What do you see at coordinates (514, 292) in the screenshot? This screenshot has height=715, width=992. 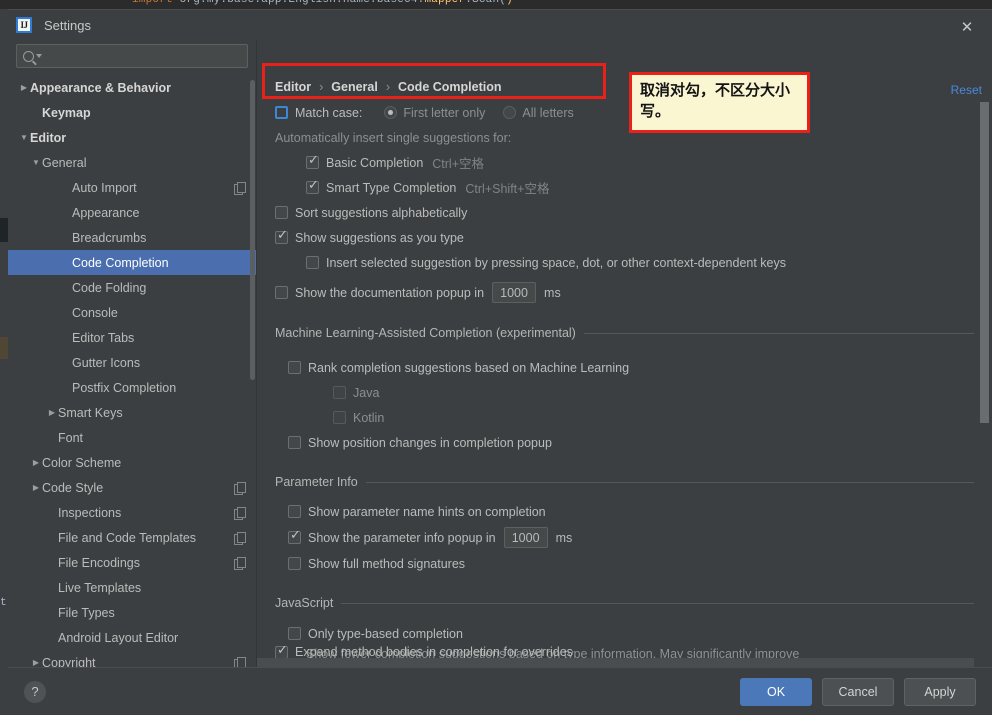 I see `doc-popup-delay-input: 1000` at bounding box center [514, 292].